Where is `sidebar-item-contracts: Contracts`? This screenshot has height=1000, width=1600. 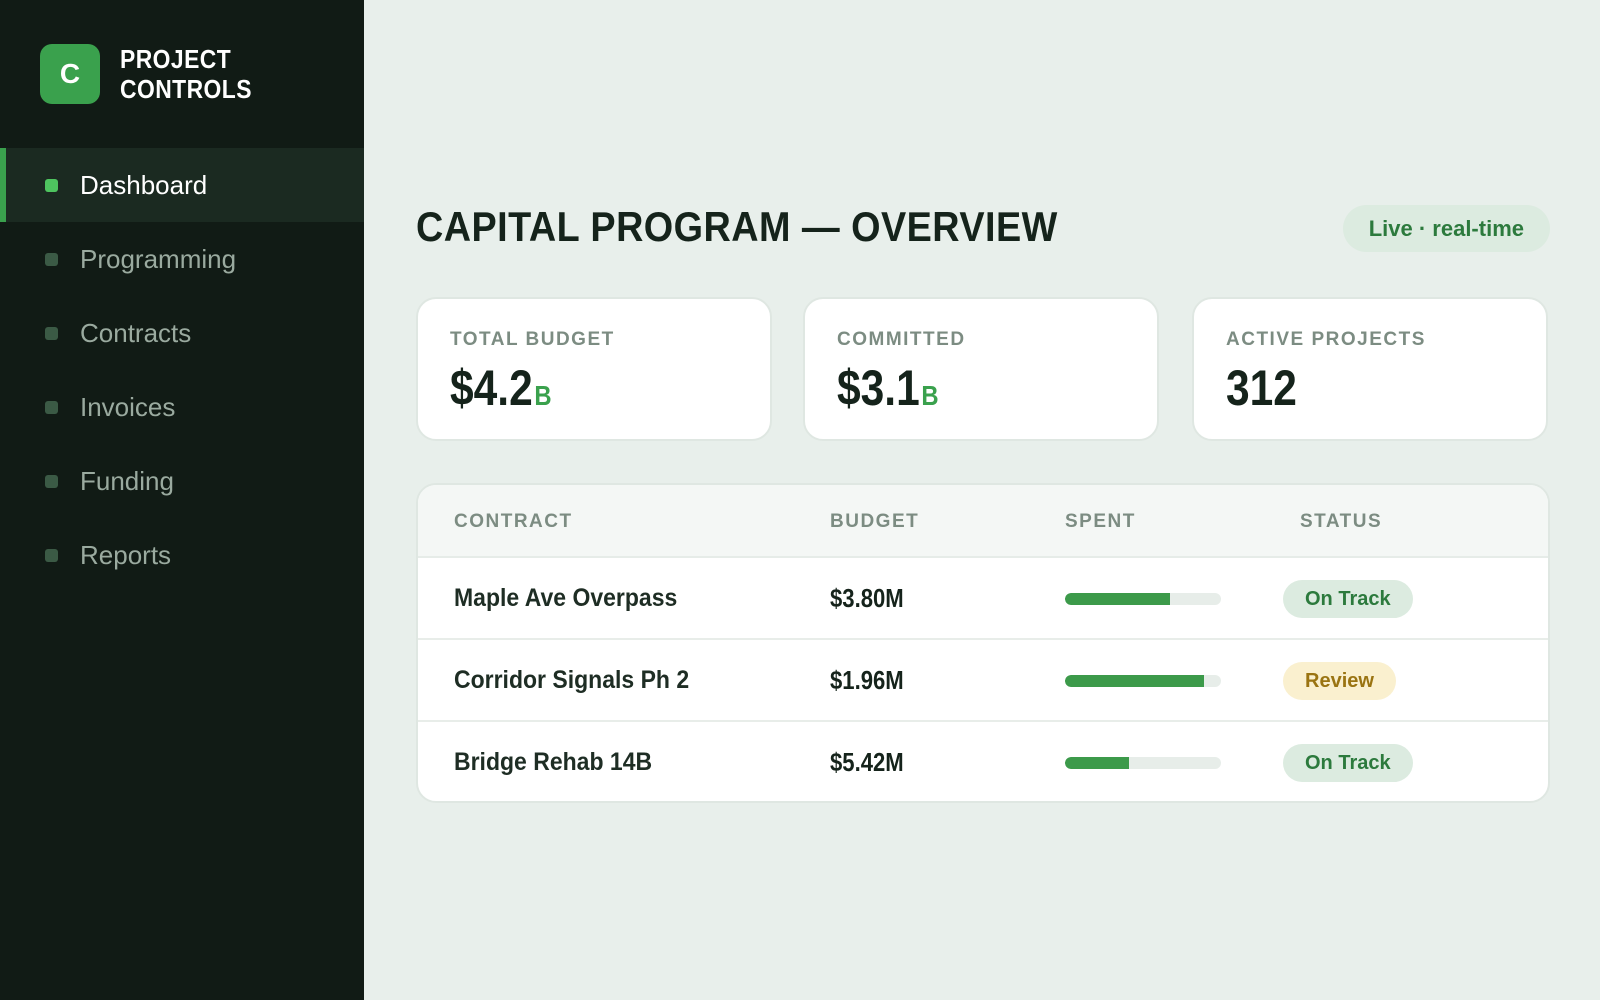
sidebar-item-contracts: Contracts is located at coordinates (182, 333).